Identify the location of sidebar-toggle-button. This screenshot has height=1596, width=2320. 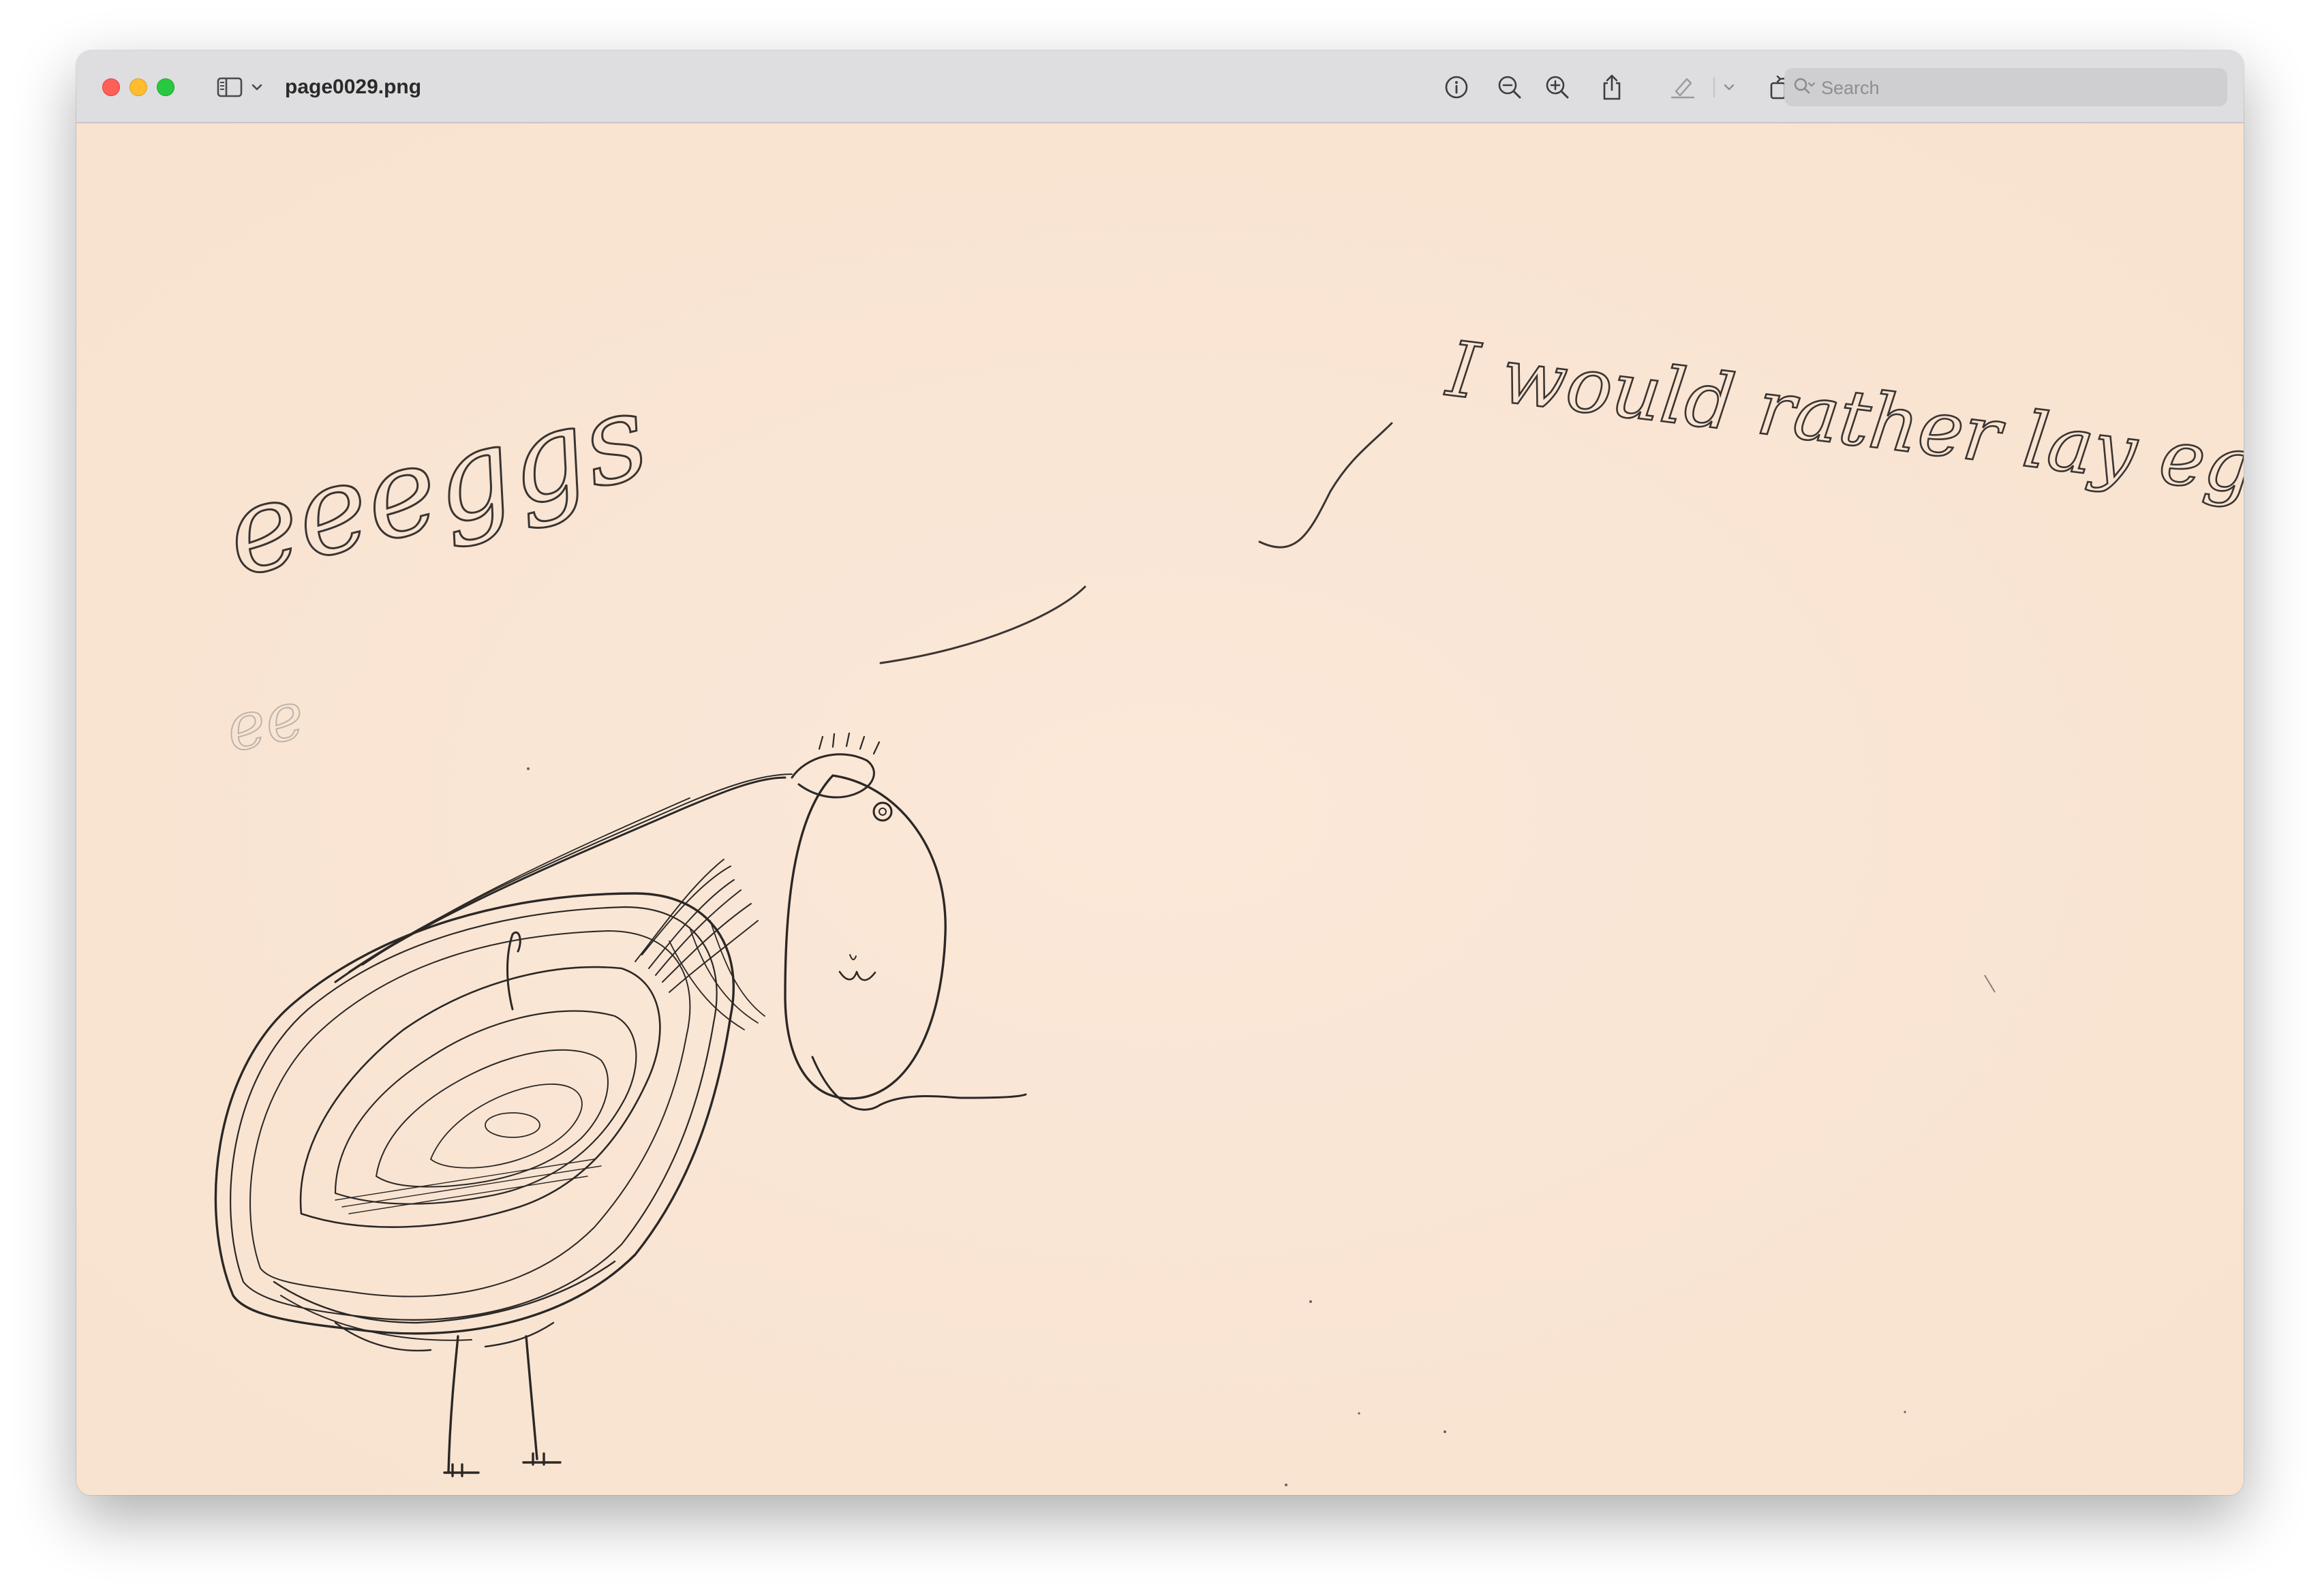
(230, 88).